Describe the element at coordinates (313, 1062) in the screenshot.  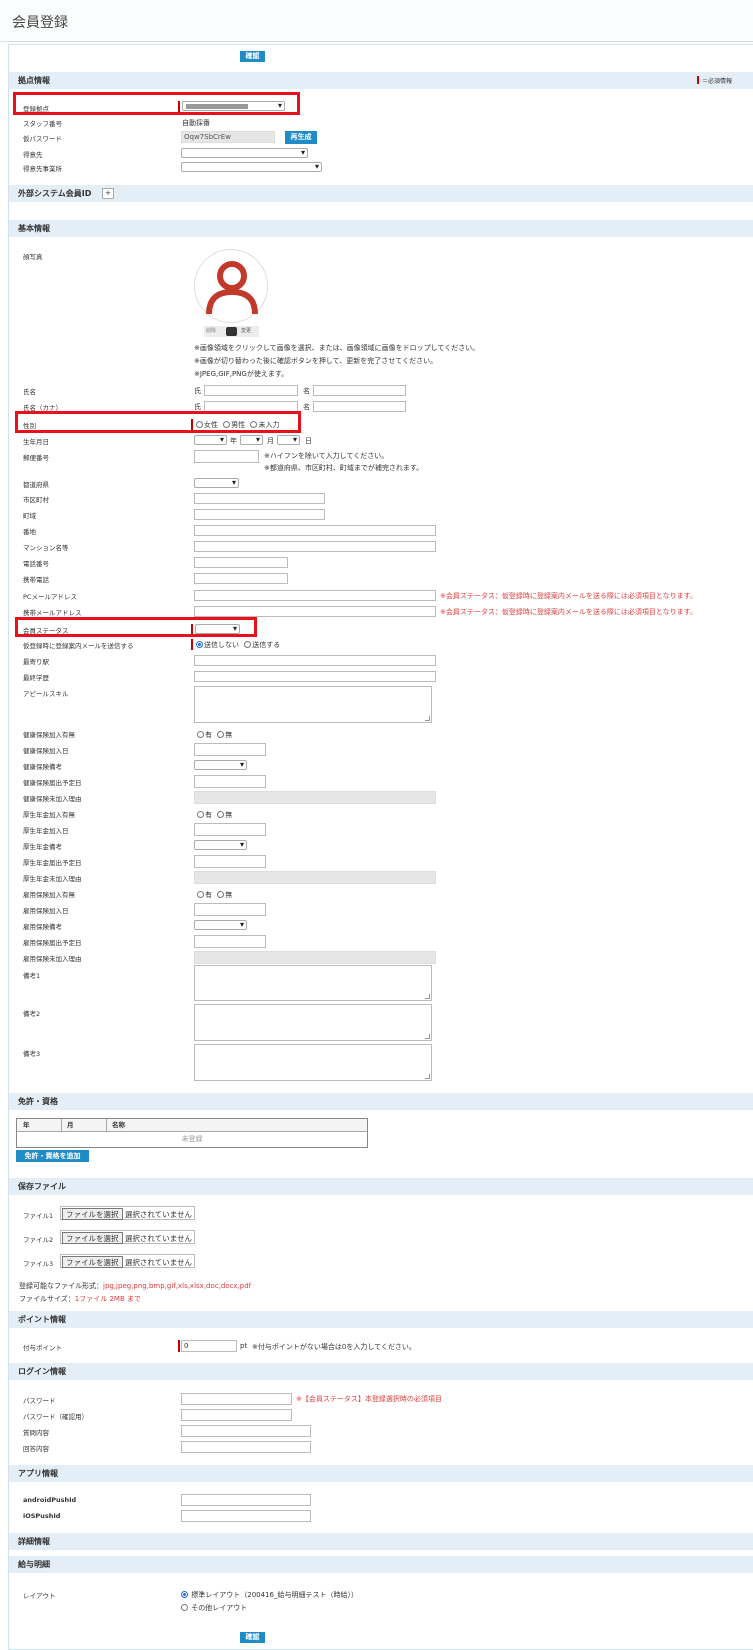
I see `remark3-textarea` at that location.